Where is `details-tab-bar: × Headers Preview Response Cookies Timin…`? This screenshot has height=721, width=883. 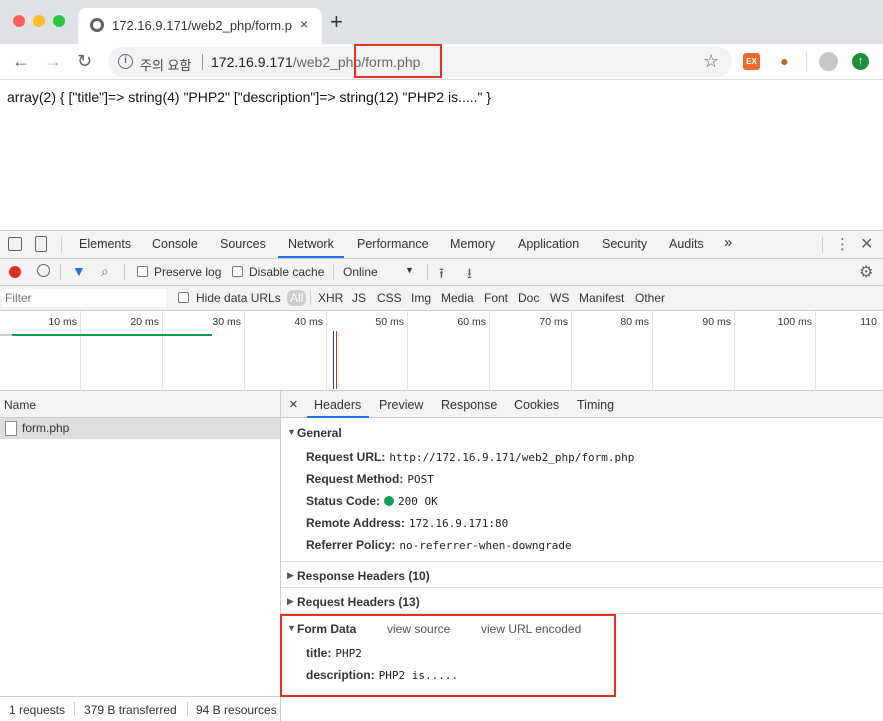
details-tab-bar: × Headers Preview Response Cookies Timin… is located at coordinates (582, 404).